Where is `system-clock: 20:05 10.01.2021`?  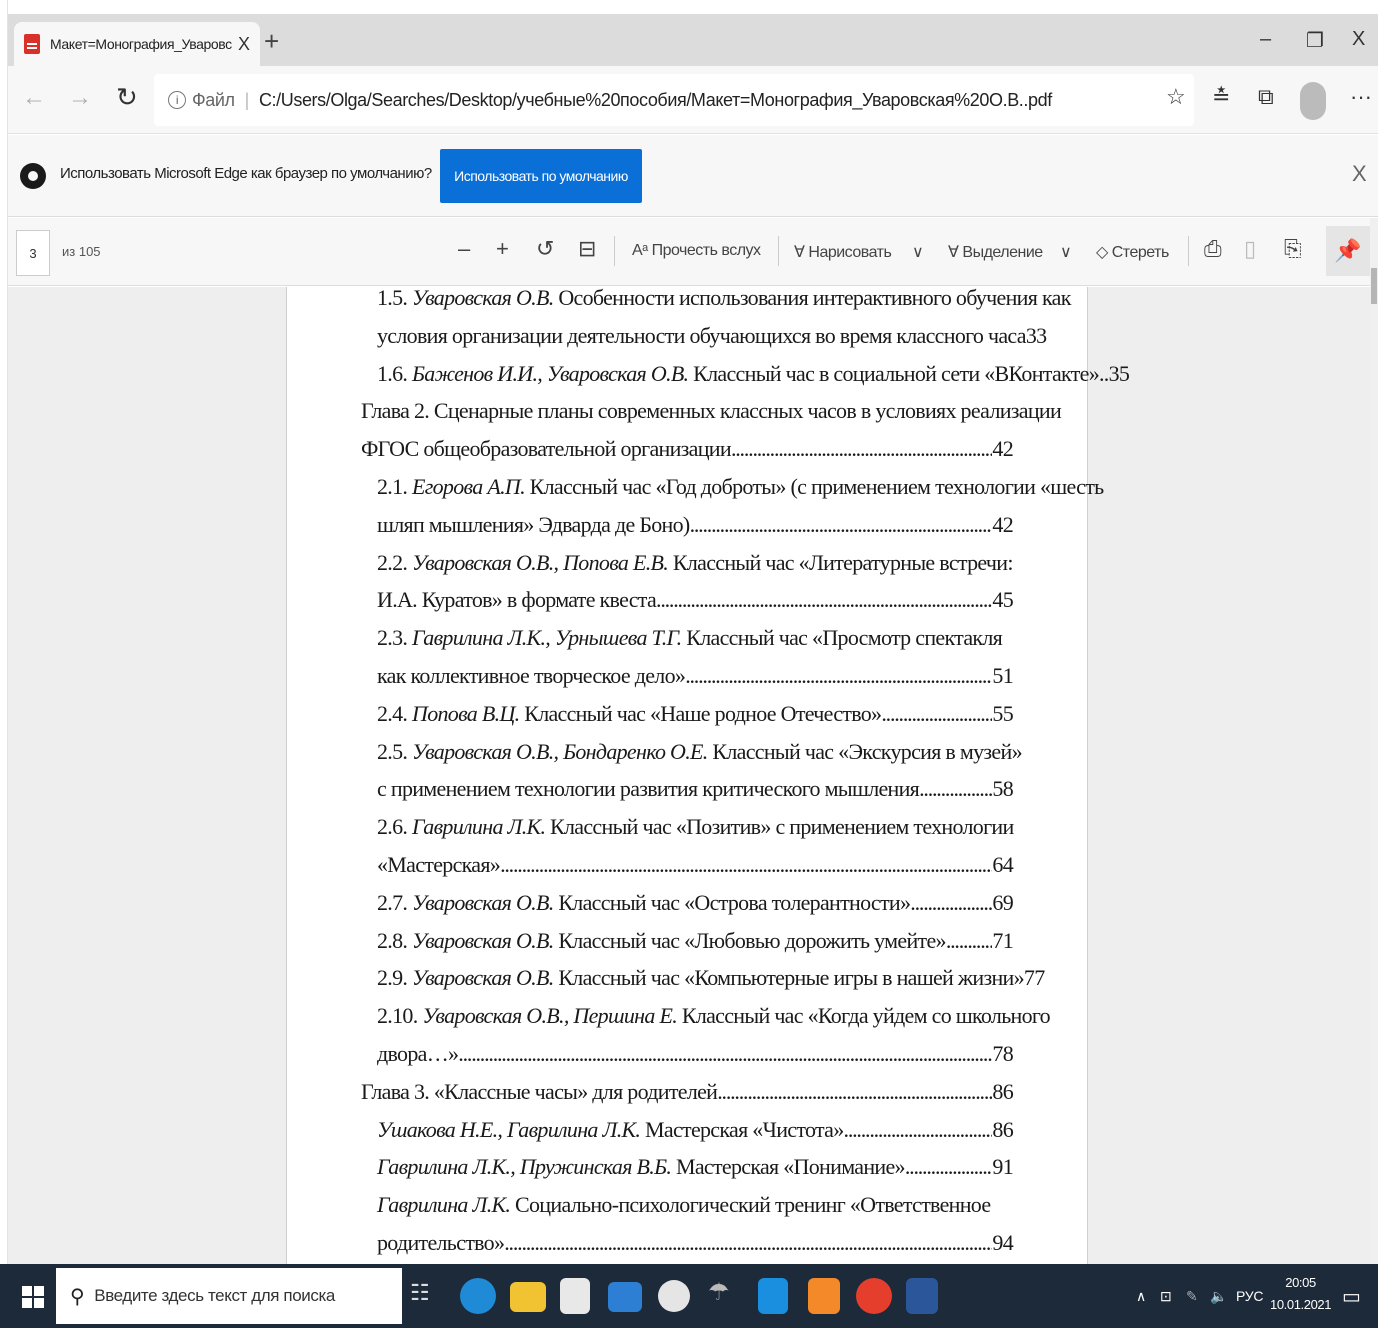 system-clock: 20:05 10.01.2021 is located at coordinates (1300, 1294).